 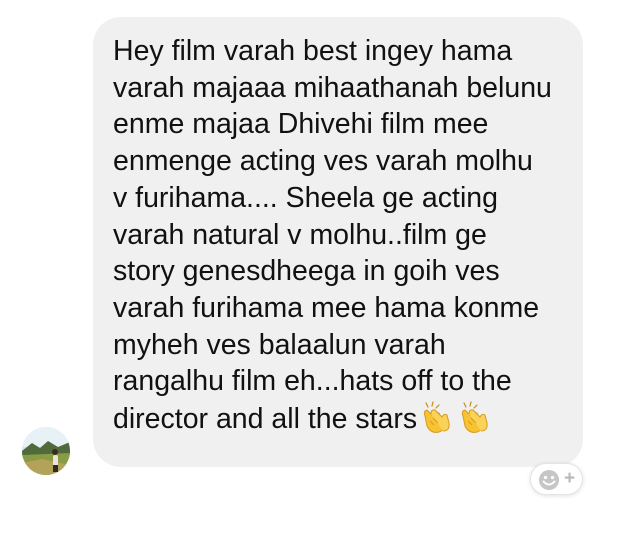 What do you see at coordinates (305, 197) in the screenshot?
I see `message-line: v furihama.... Sheela ge acting` at bounding box center [305, 197].